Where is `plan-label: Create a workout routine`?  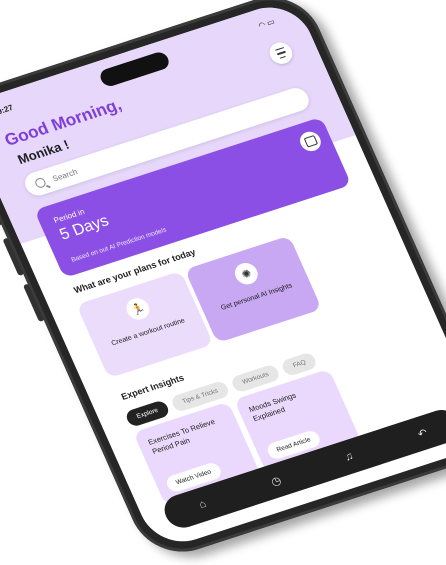
plan-label: Create a workout routine is located at coordinates (148, 332).